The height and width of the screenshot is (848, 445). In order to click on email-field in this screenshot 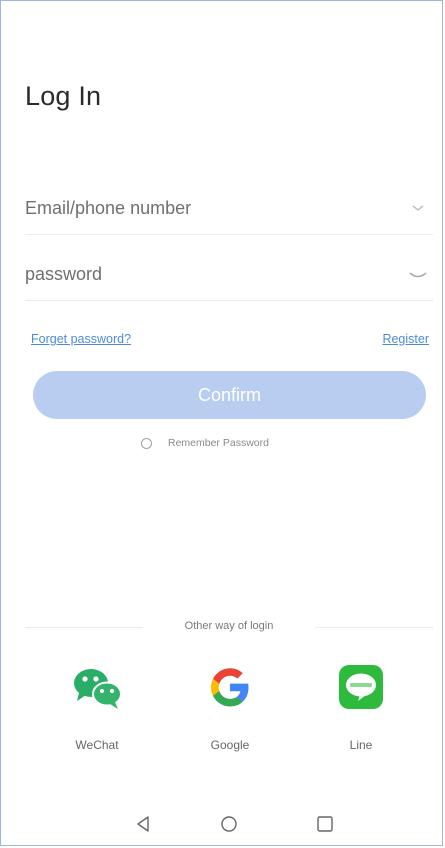, I will do `click(229, 209)`.